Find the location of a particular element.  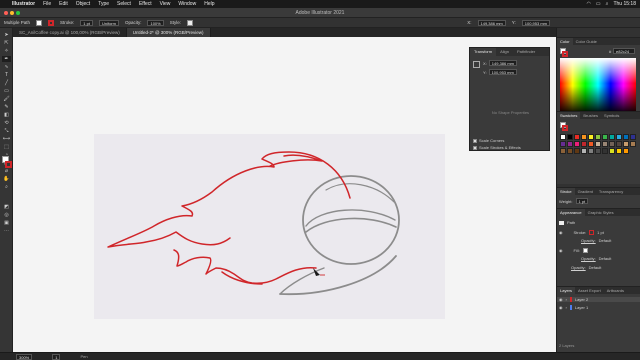

app-menu: Illustrator is located at coordinates (23, 4).